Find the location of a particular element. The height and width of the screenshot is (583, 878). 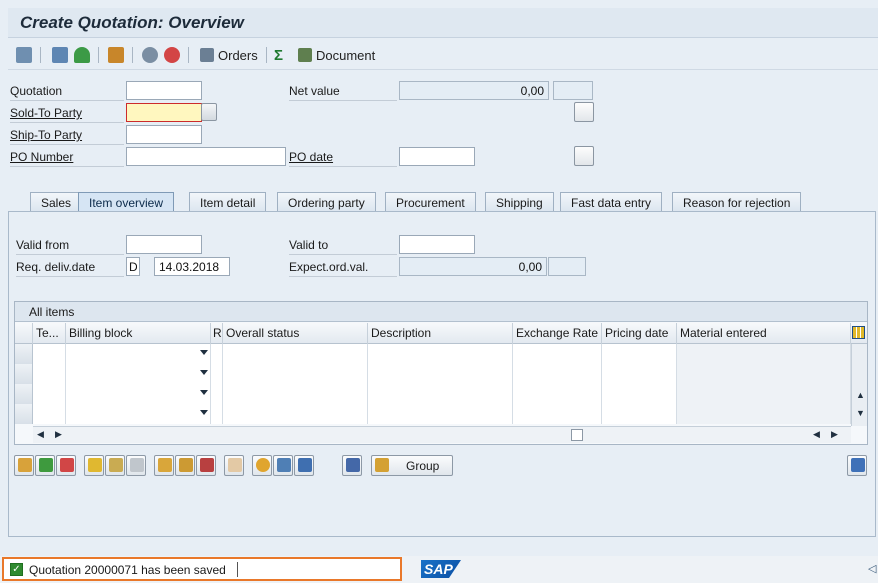

po-number-label: PO Number is located at coordinates (67, 158).